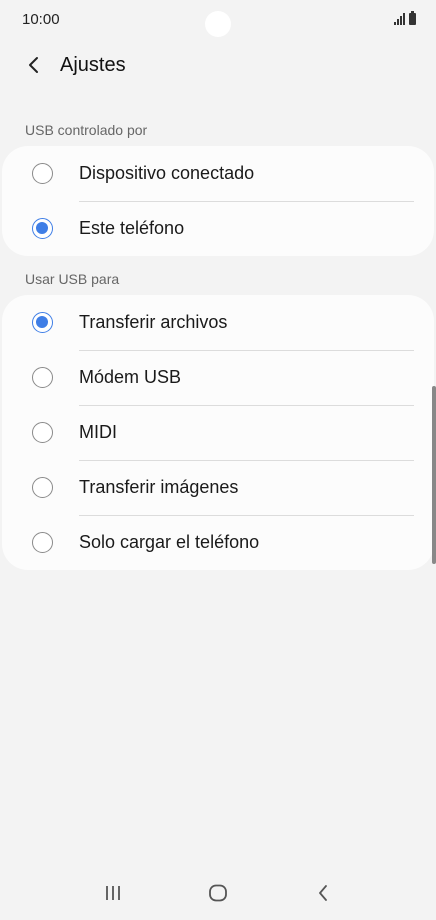  Describe the element at coordinates (218, 65) in the screenshot. I see `header: Ajustes` at that location.